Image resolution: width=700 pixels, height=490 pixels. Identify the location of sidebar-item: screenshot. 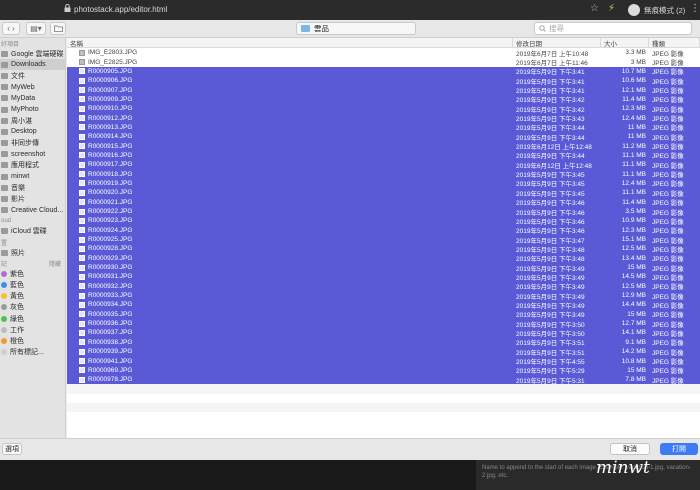
(32, 154).